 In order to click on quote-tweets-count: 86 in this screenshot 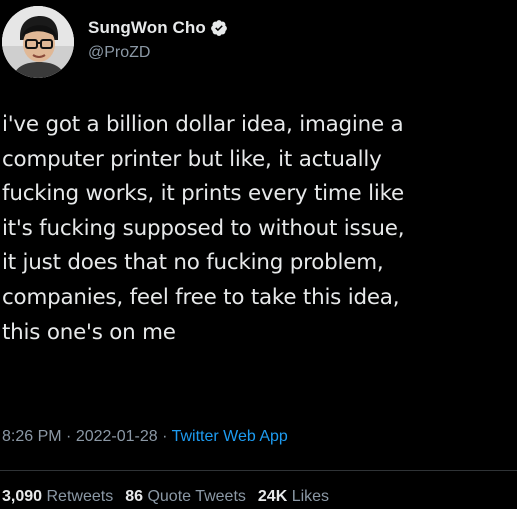, I will do `click(134, 496)`.